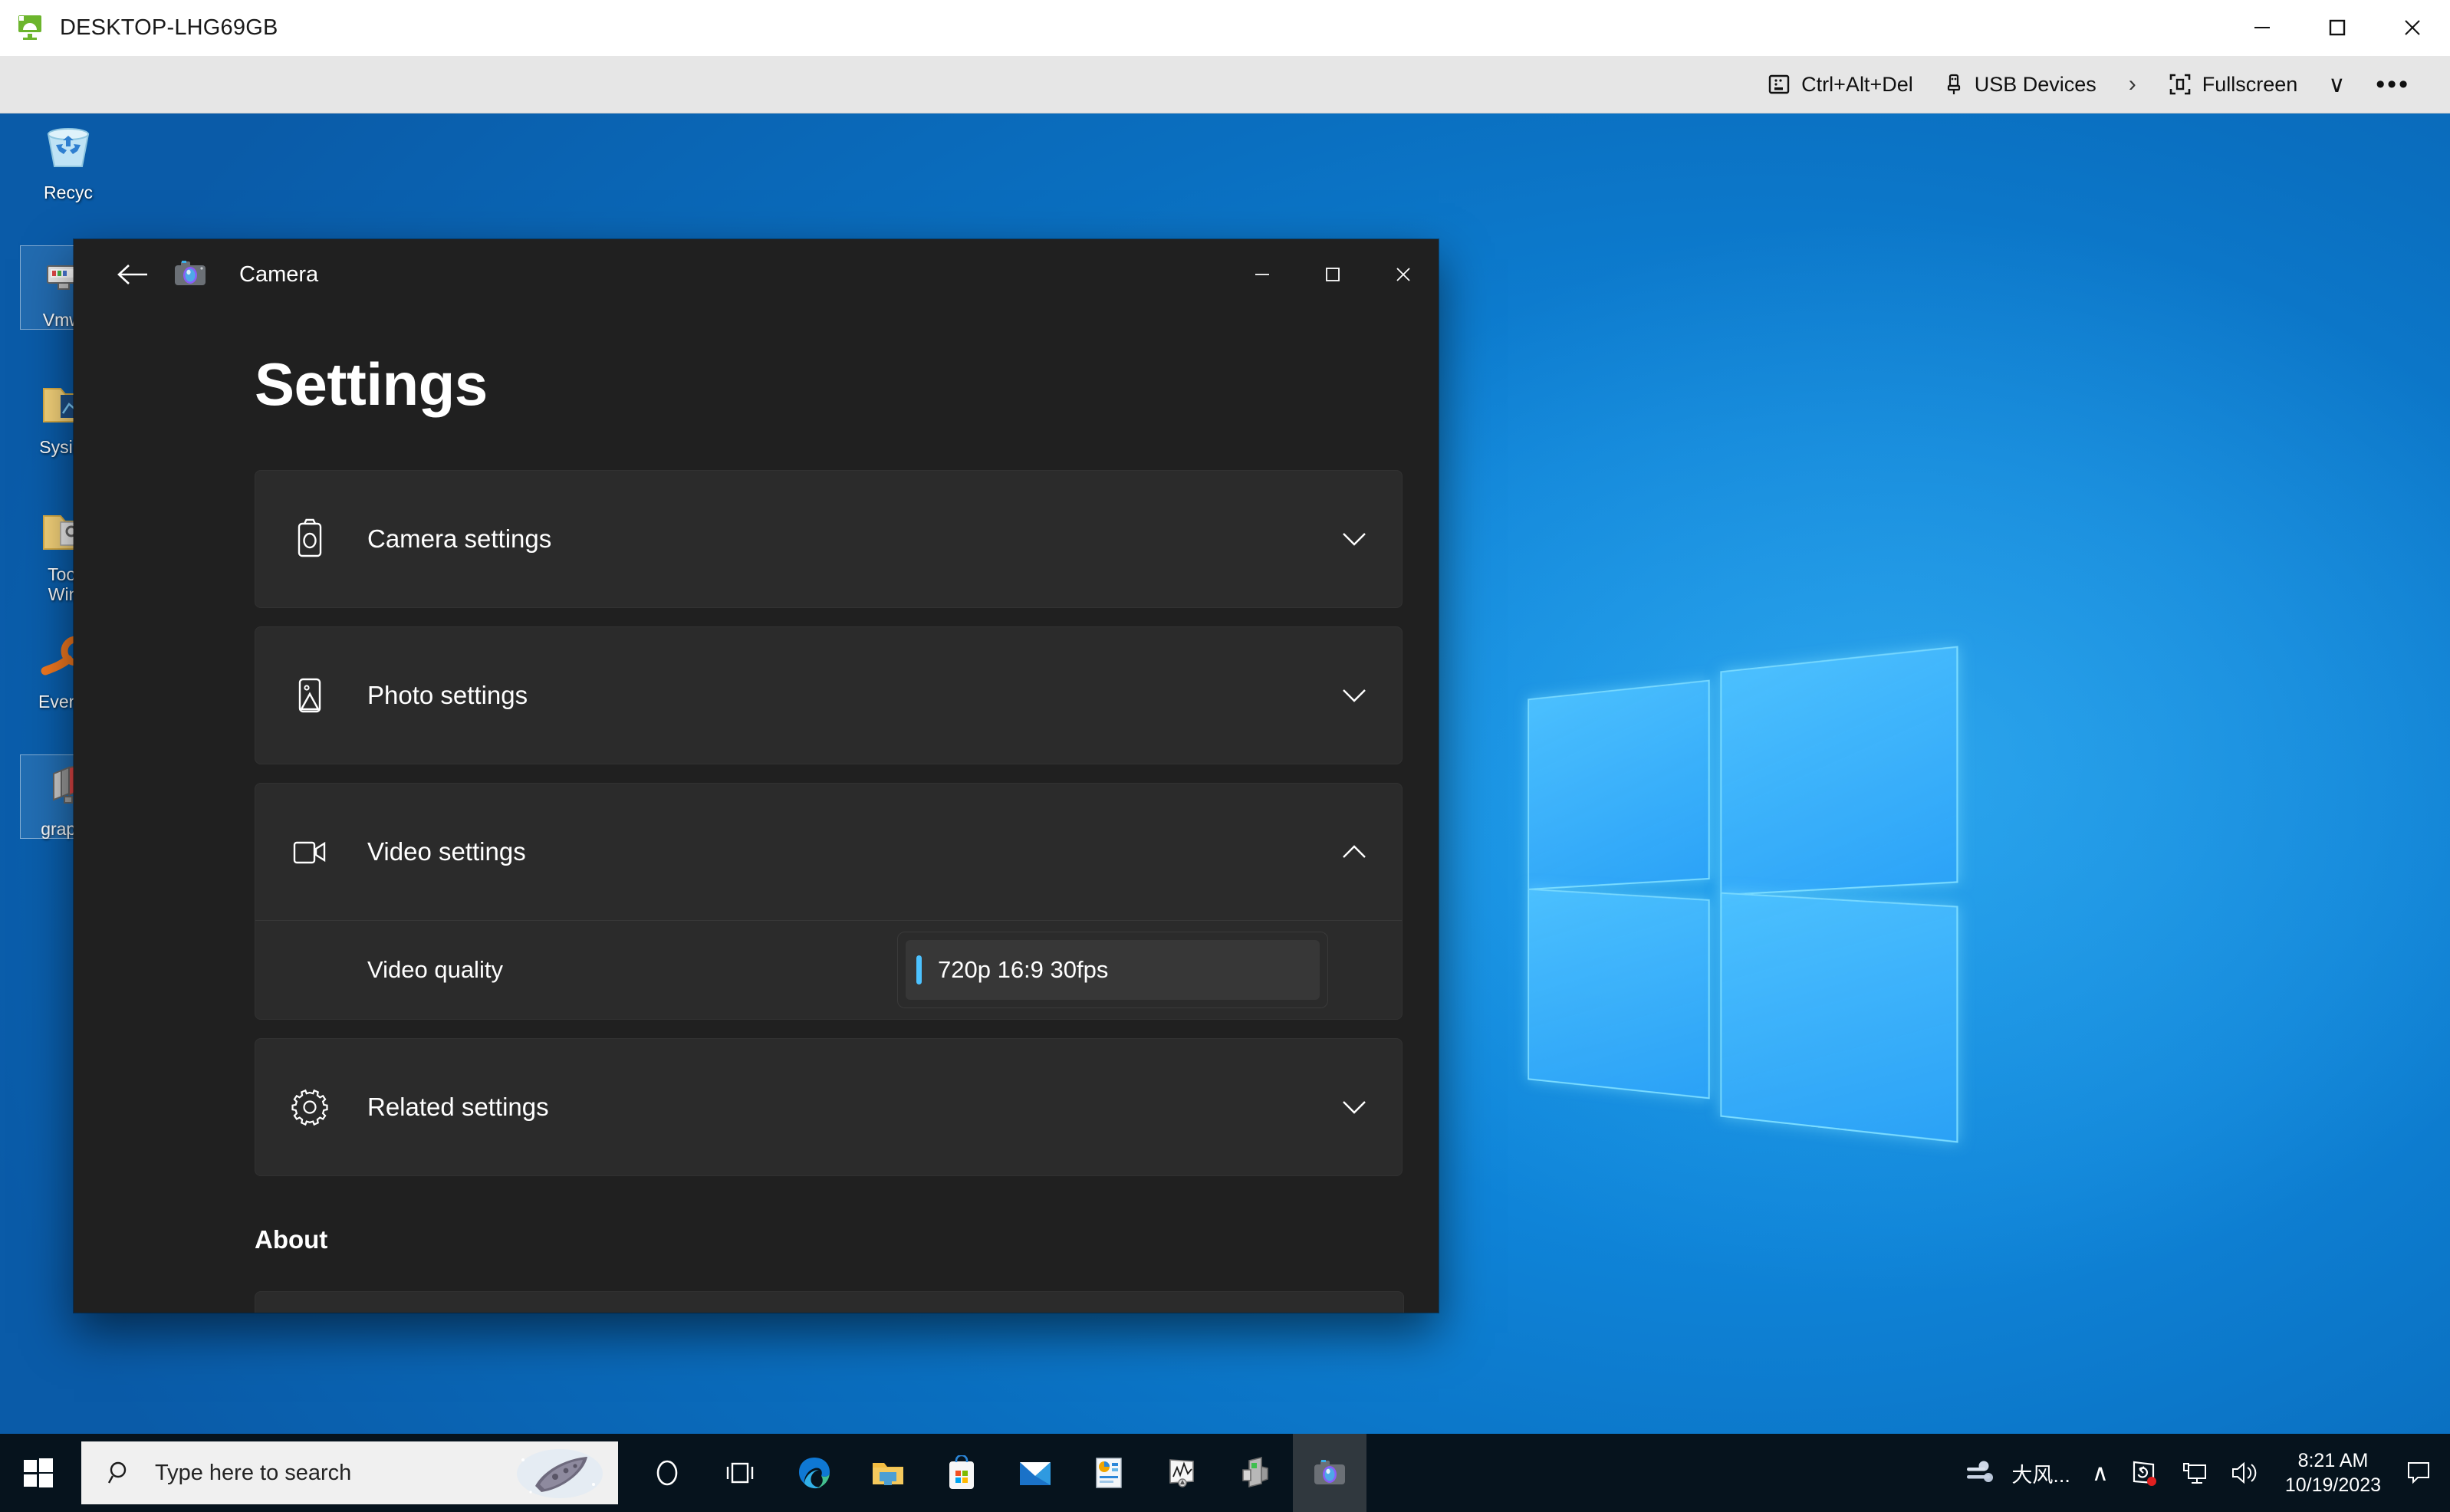 This screenshot has height=1512, width=2450. What do you see at coordinates (1262, 274) in the screenshot?
I see `camera-minimize-button` at bounding box center [1262, 274].